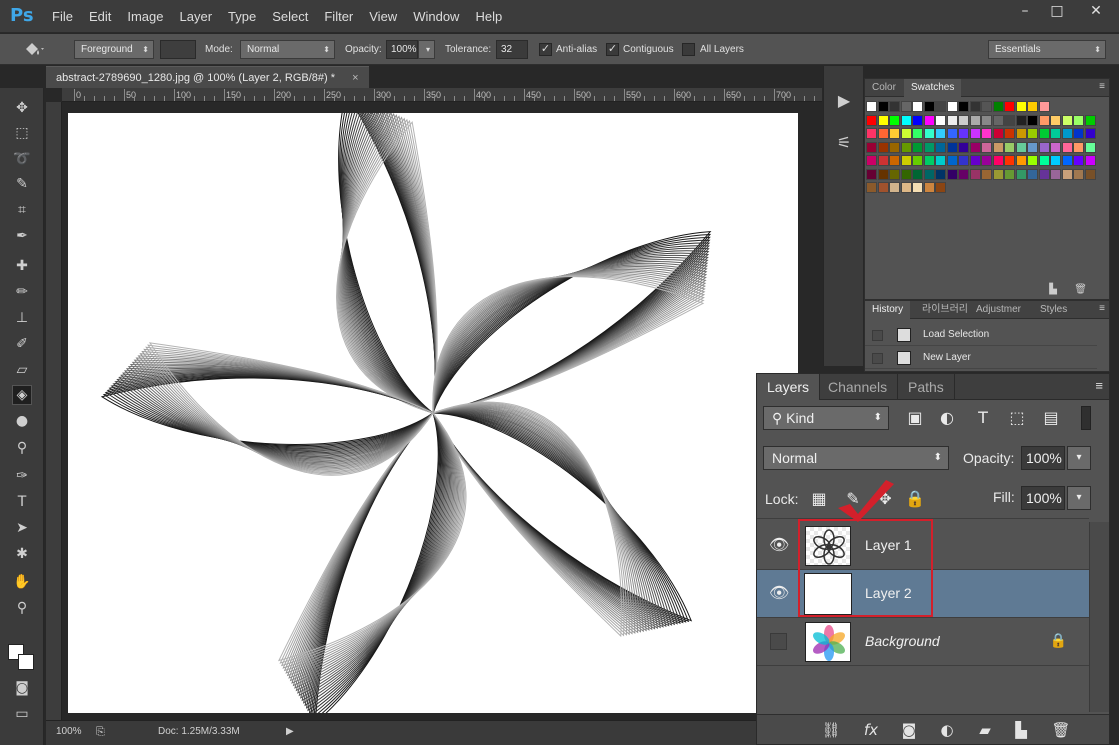 The height and width of the screenshot is (745, 1119). I want to click on fill-source-select: Foreground ⬍, so click(114, 49).